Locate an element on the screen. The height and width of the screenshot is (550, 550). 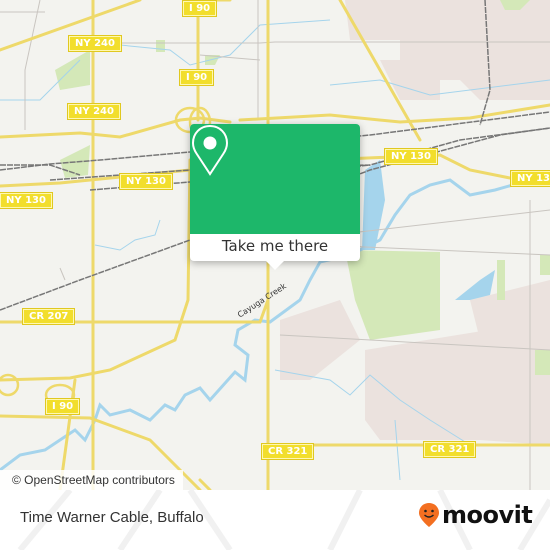
place-name: Time Warner Cable, Buffalo is located at coordinates (112, 517).